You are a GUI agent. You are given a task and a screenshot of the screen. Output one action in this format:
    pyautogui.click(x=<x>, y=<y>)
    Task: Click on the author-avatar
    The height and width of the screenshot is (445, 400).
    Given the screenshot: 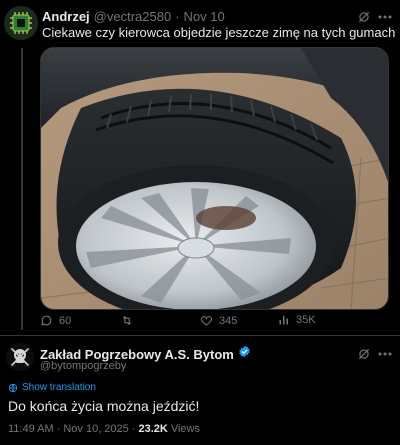 What is the action you would take?
    pyautogui.click(x=21, y=23)
    